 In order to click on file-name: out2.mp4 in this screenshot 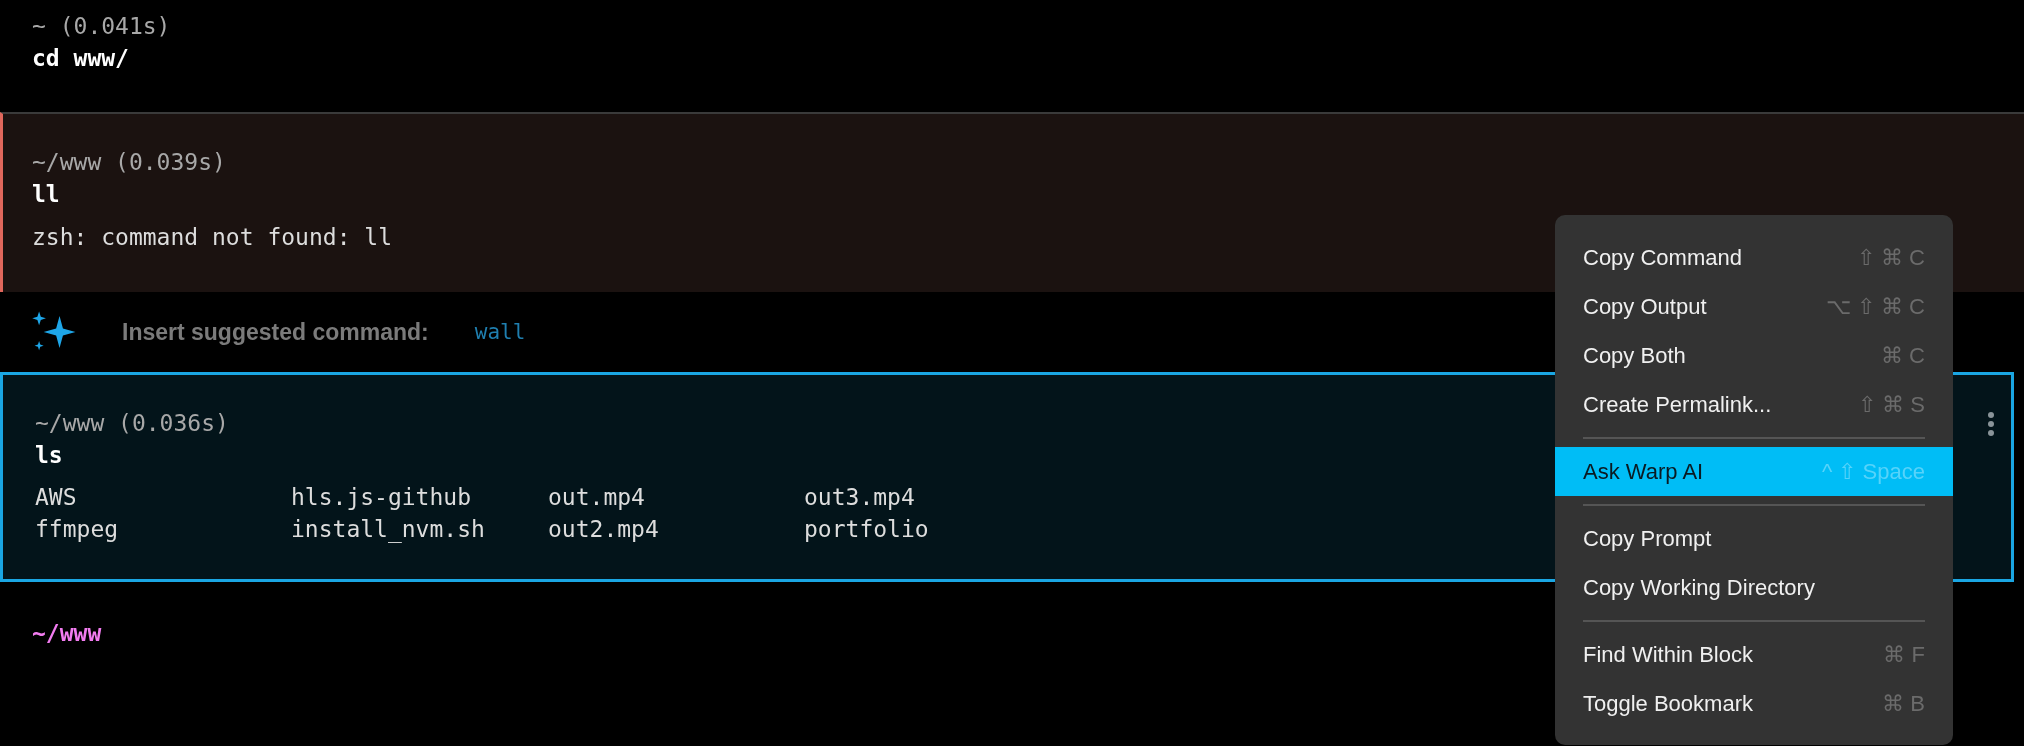, I will do `click(604, 529)`.